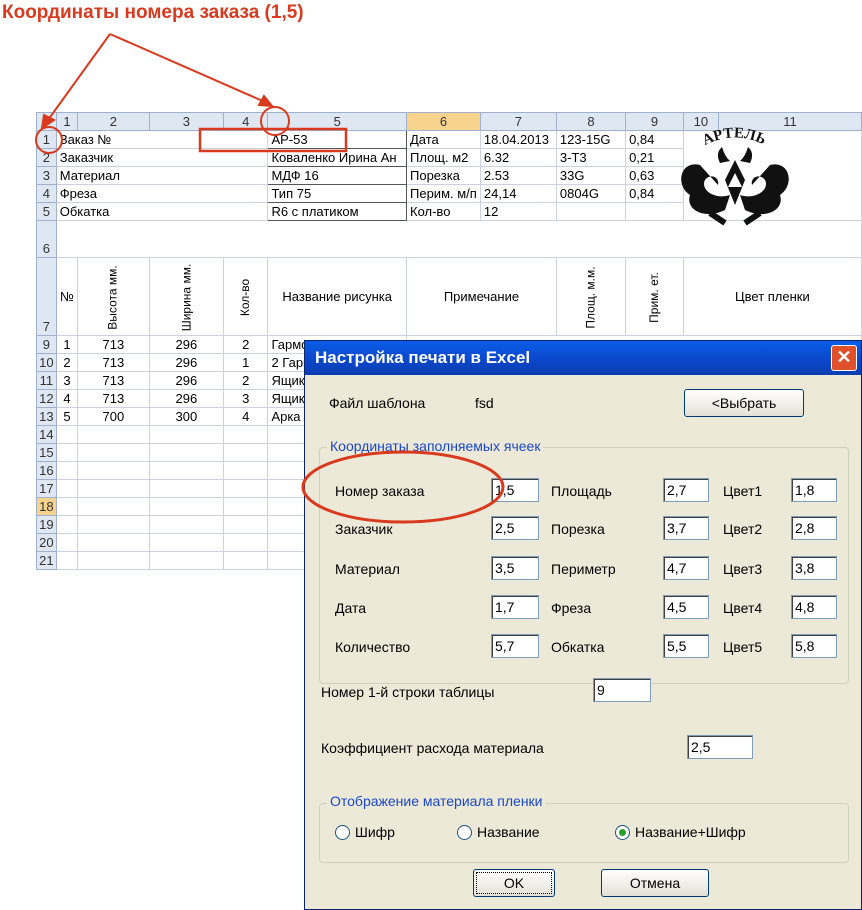 Image resolution: width=862 pixels, height=910 pixels. Describe the element at coordinates (481, 296) in the screenshot. I see `header-note: Примечание` at that location.